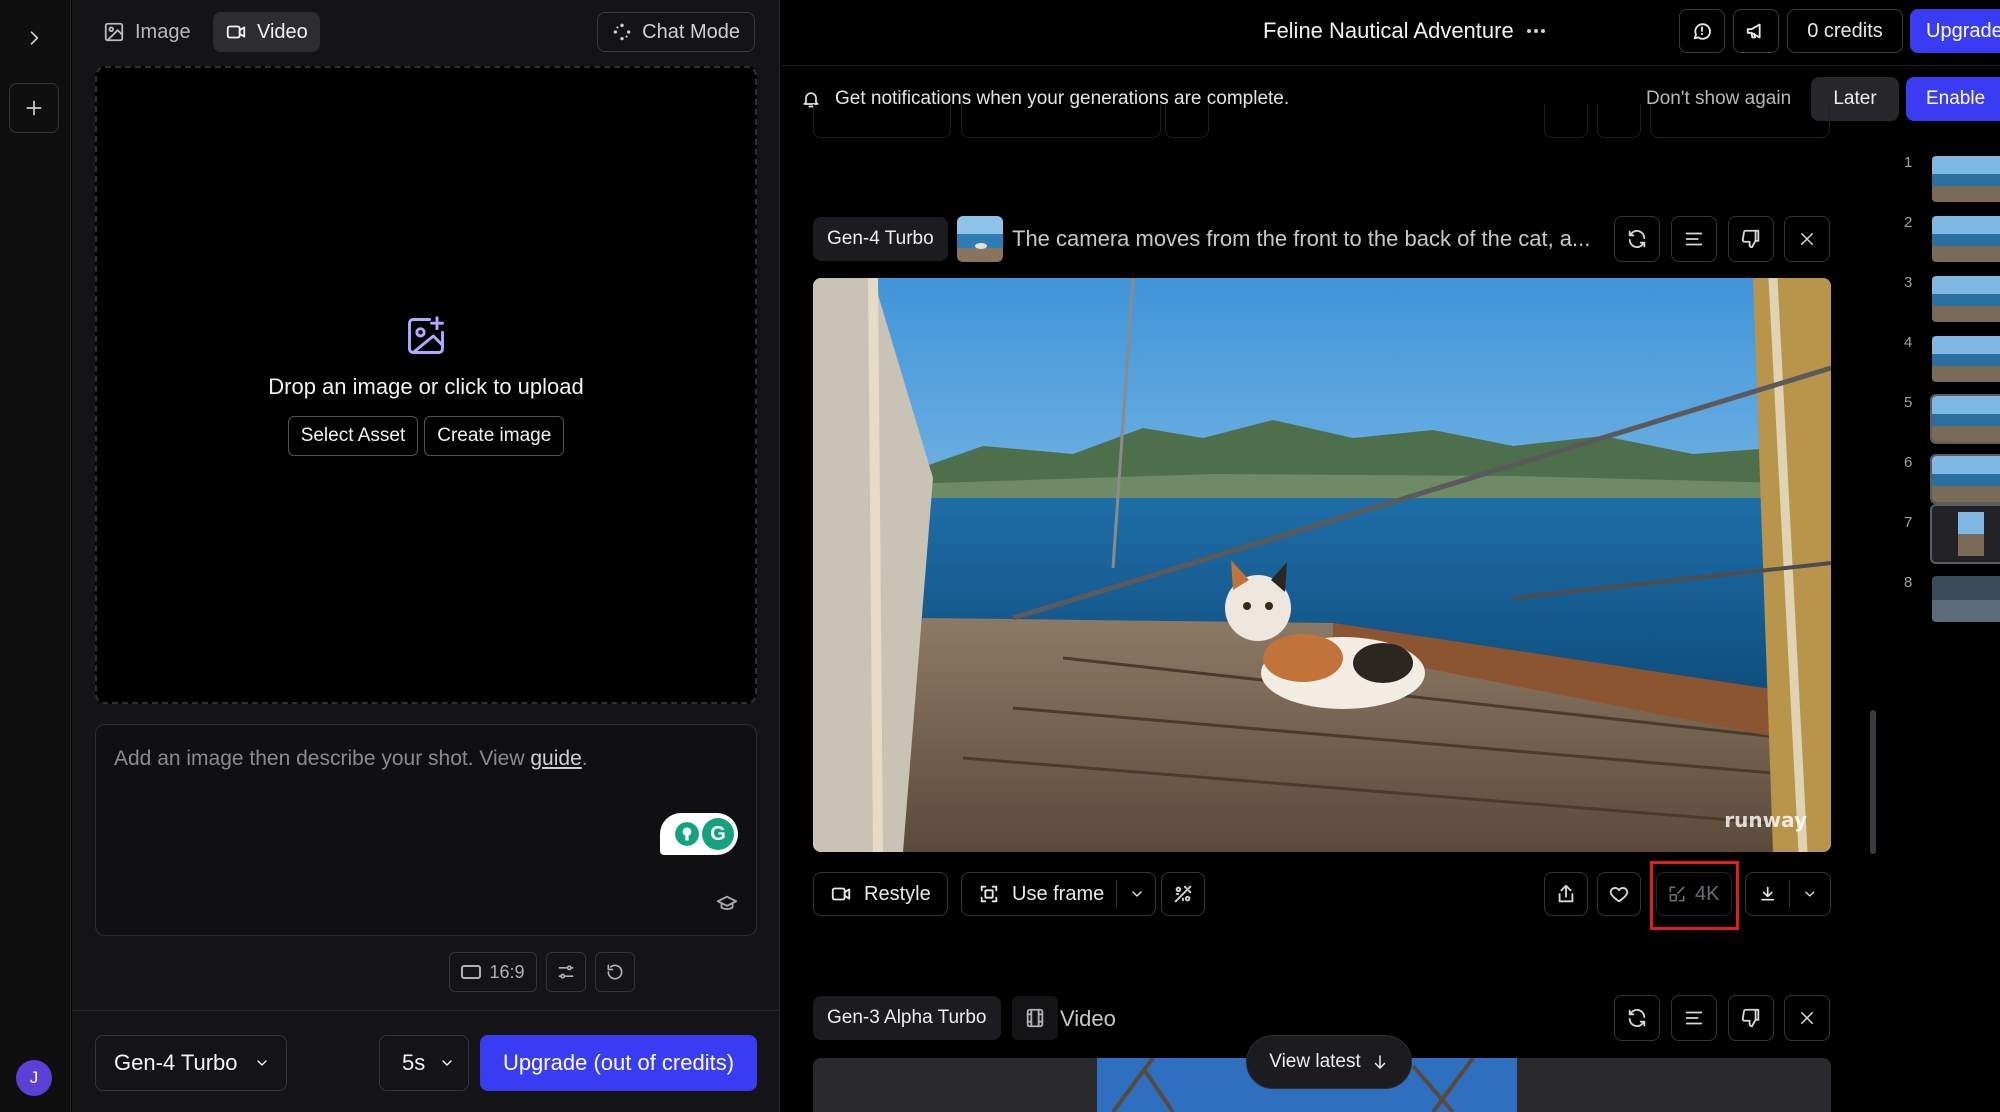  Describe the element at coordinates (424, 1063) in the screenshot. I see `duration-select: 5s` at that location.